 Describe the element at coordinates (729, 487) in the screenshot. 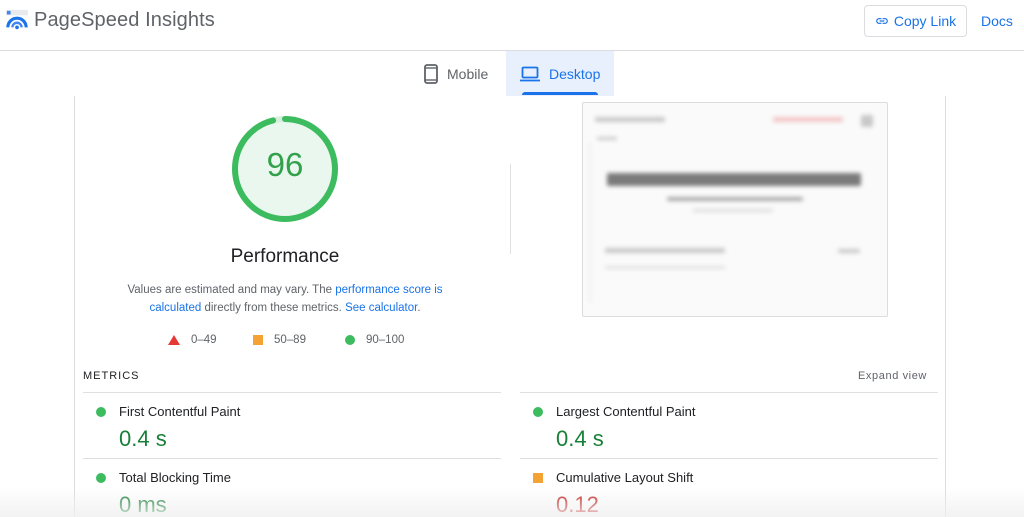

I see `metric-cumulative-layout-shift: Cumulative Layout Shift 0.12` at that location.